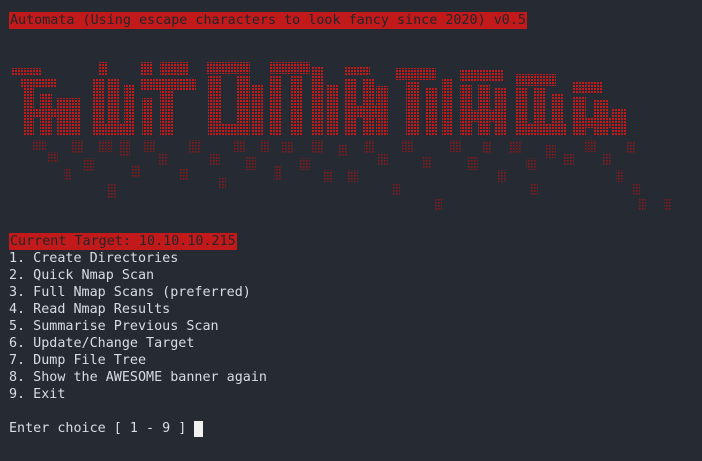  What do you see at coordinates (130, 292) in the screenshot?
I see `menu-item-full-nmap-scans: 3. Full Nmap Scans (preferred)` at bounding box center [130, 292].